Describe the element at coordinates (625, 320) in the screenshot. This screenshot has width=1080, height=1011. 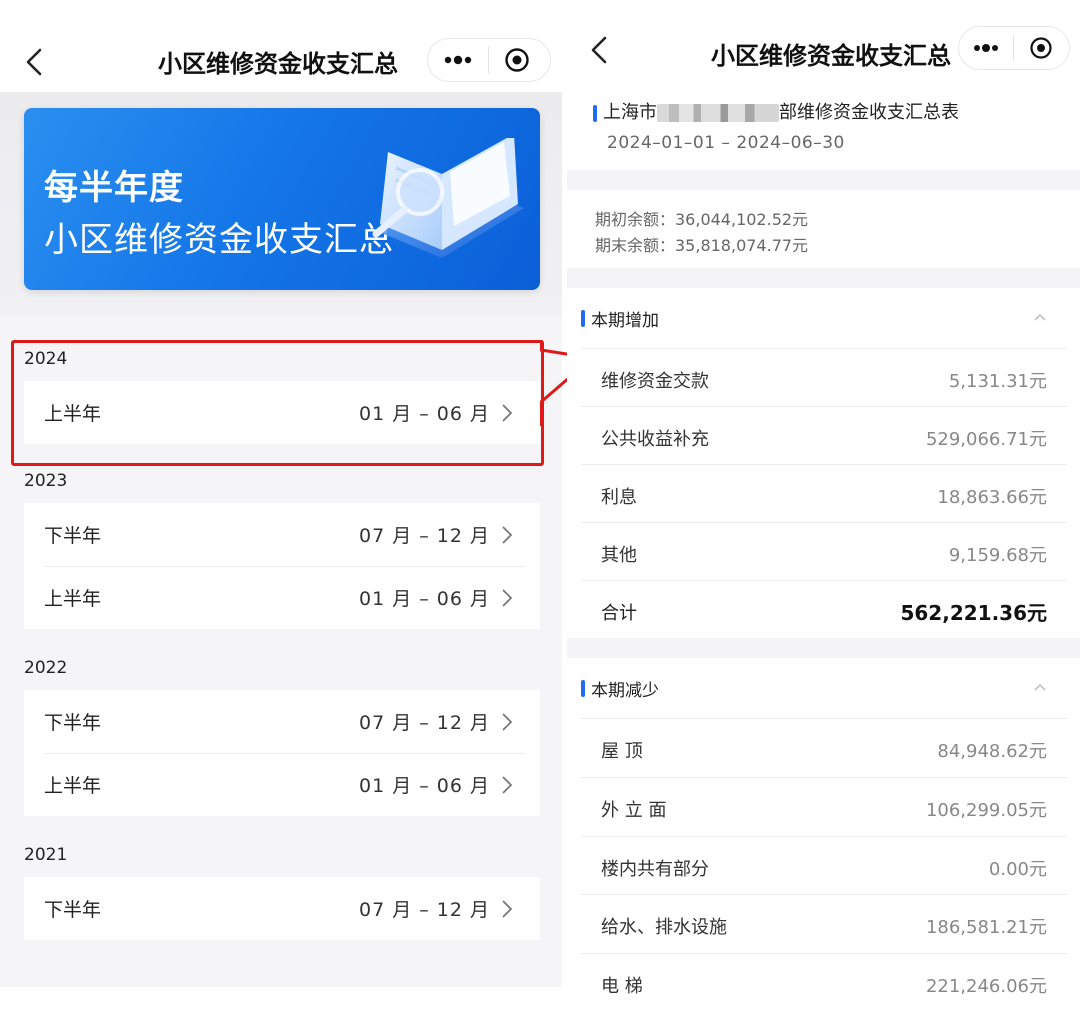
I see `increase-section-title: 本期增加` at that location.